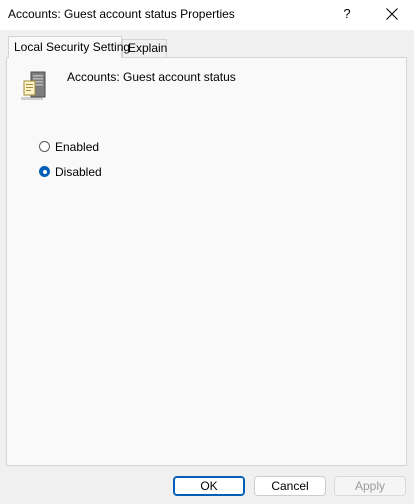  I want to click on close-button, so click(392, 15).